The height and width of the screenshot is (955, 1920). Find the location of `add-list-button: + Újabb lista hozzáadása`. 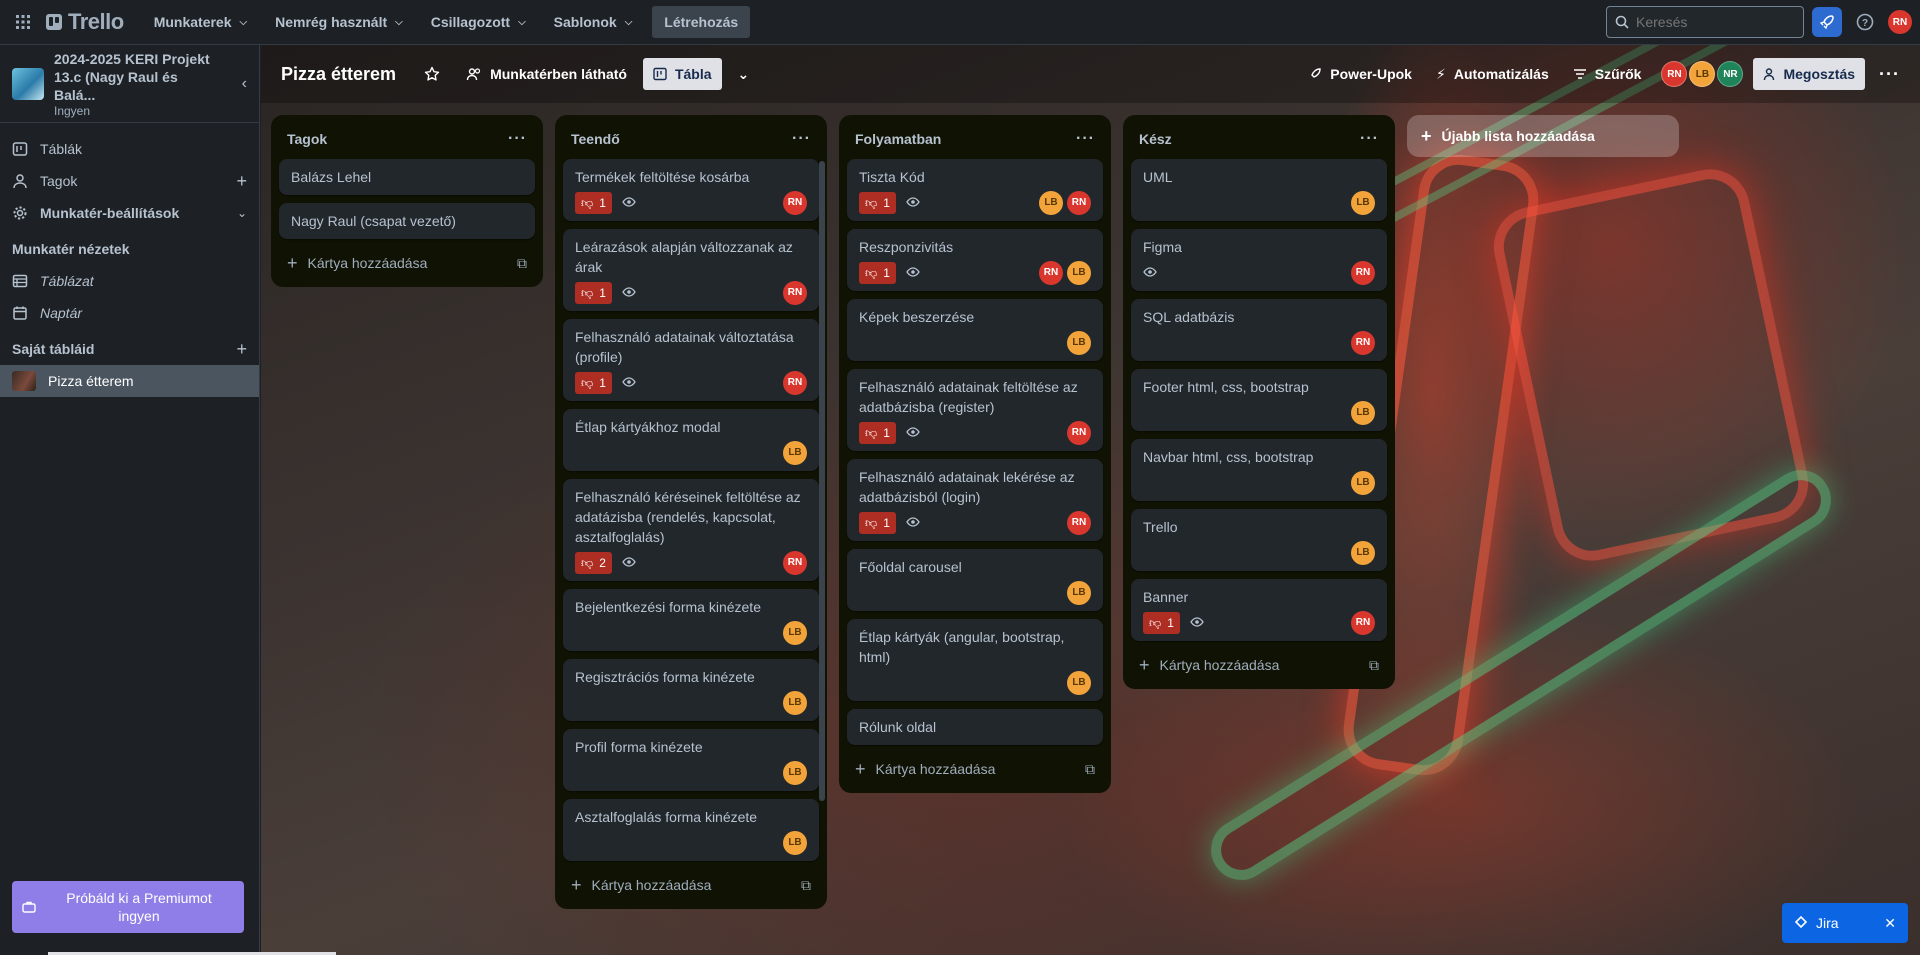

add-list-button: + Újabb lista hozzáadása is located at coordinates (1543, 136).